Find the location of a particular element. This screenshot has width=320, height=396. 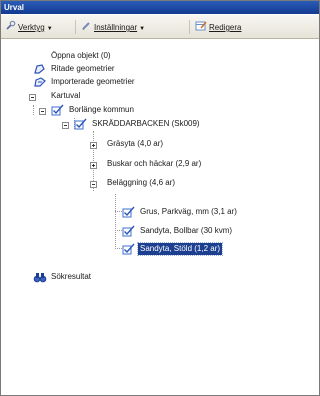

settings-menu-button: Inställningar ▼ is located at coordinates (113, 27).